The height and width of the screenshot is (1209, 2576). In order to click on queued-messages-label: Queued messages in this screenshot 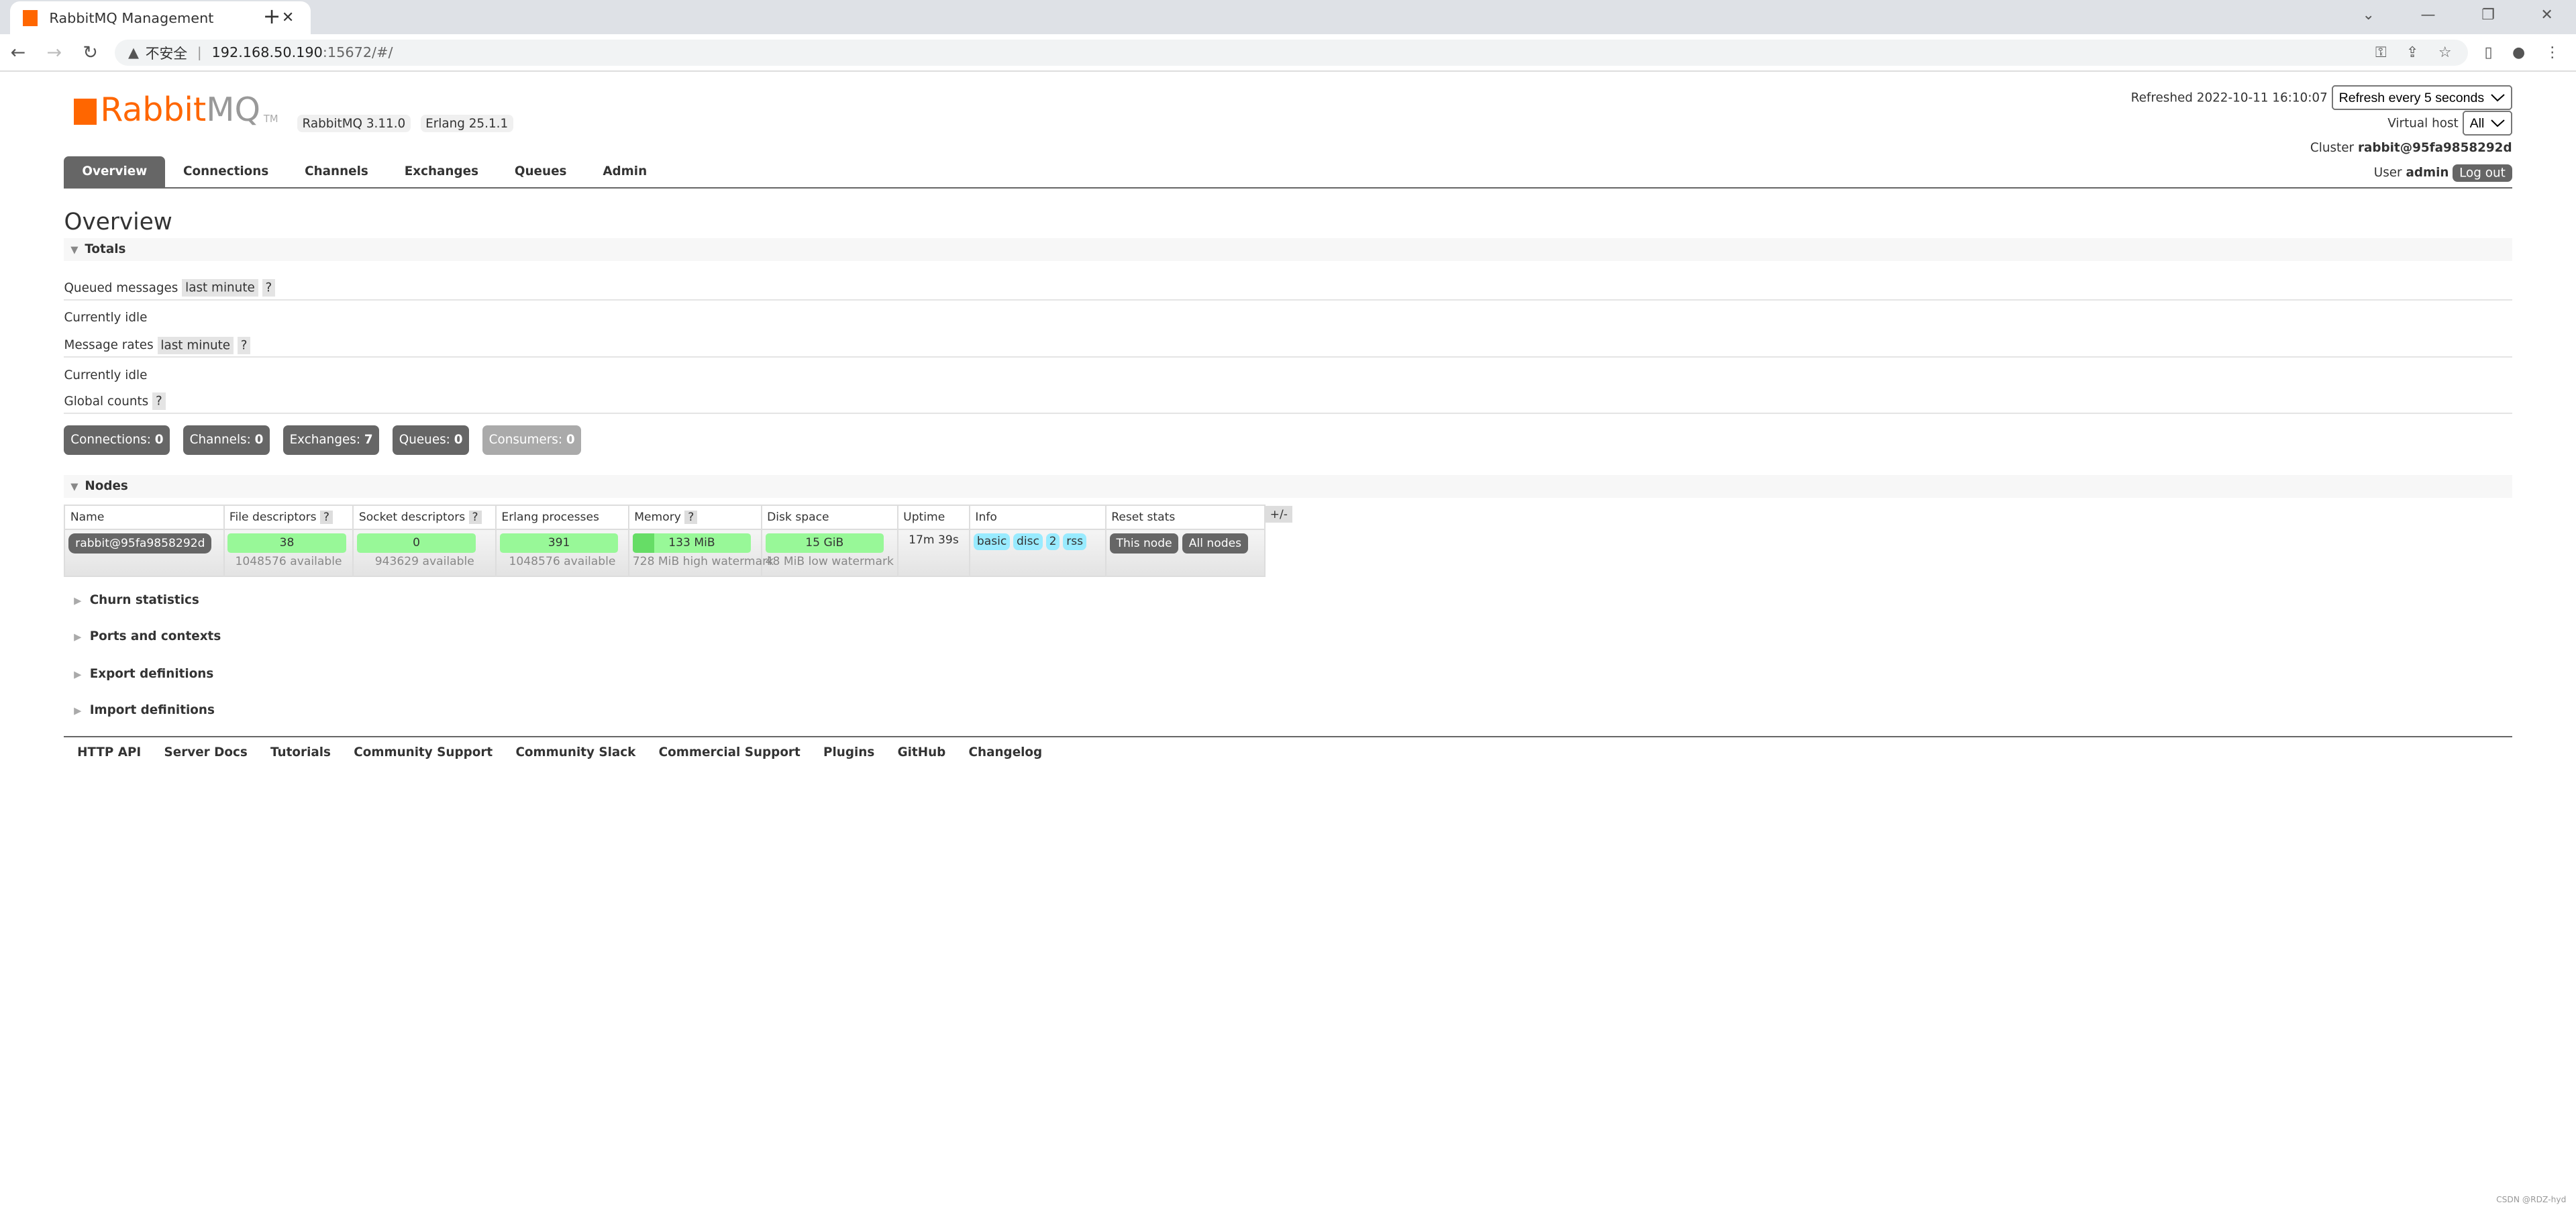, I will do `click(121, 287)`.